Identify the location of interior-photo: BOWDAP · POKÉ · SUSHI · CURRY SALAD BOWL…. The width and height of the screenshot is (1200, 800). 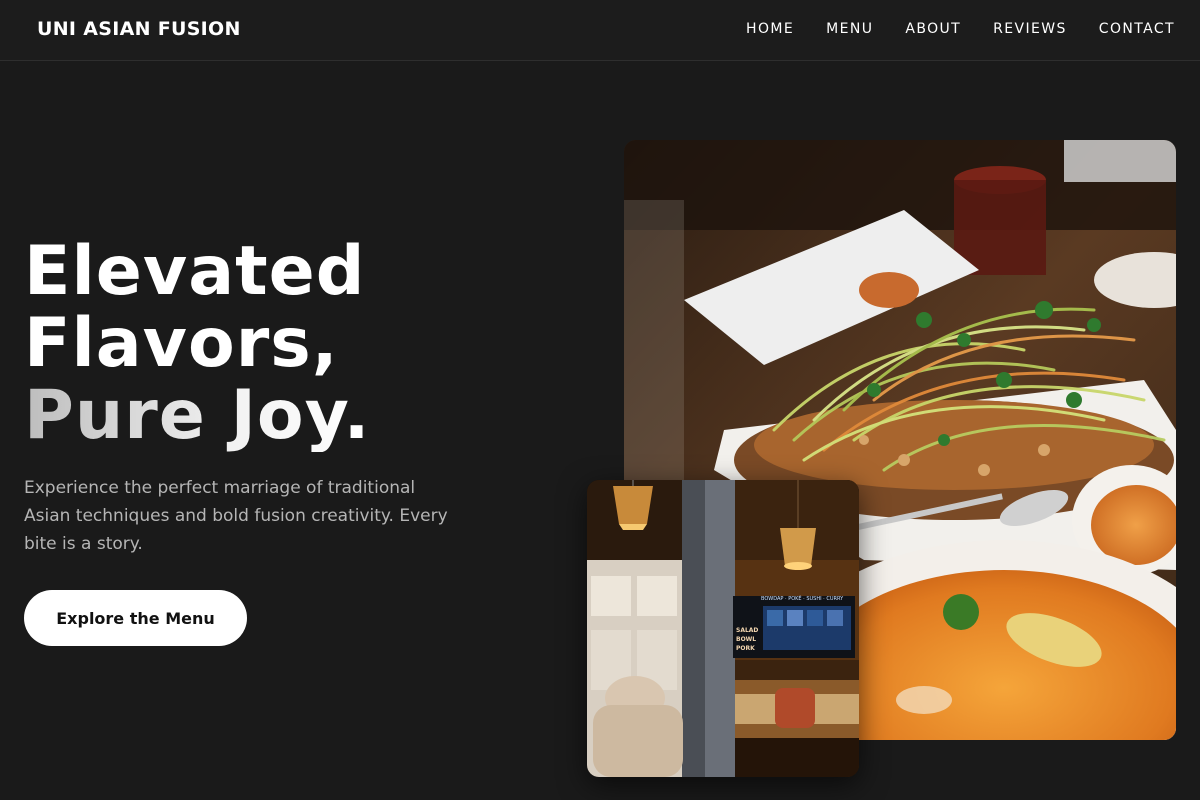
(723, 628).